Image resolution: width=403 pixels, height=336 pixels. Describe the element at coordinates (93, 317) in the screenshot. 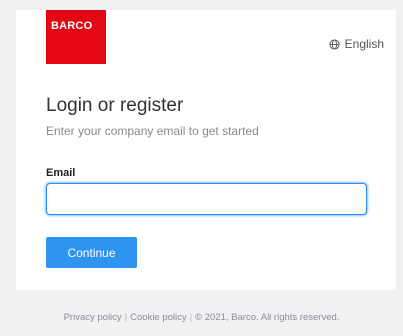

I see `privacy-policy-link: Privacy policy` at that location.